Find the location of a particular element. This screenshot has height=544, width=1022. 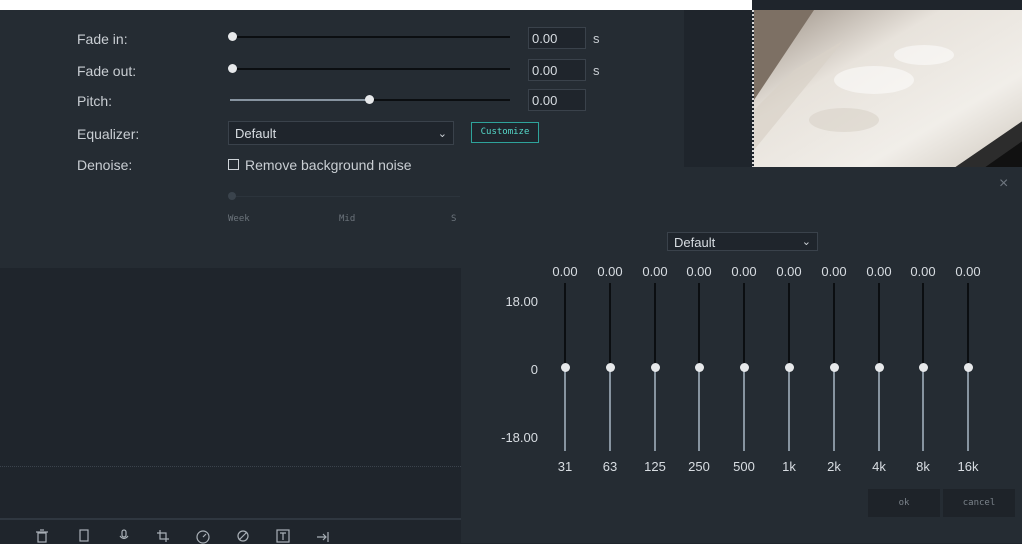

eq-band-frequency: 8k is located at coordinates (923, 466).